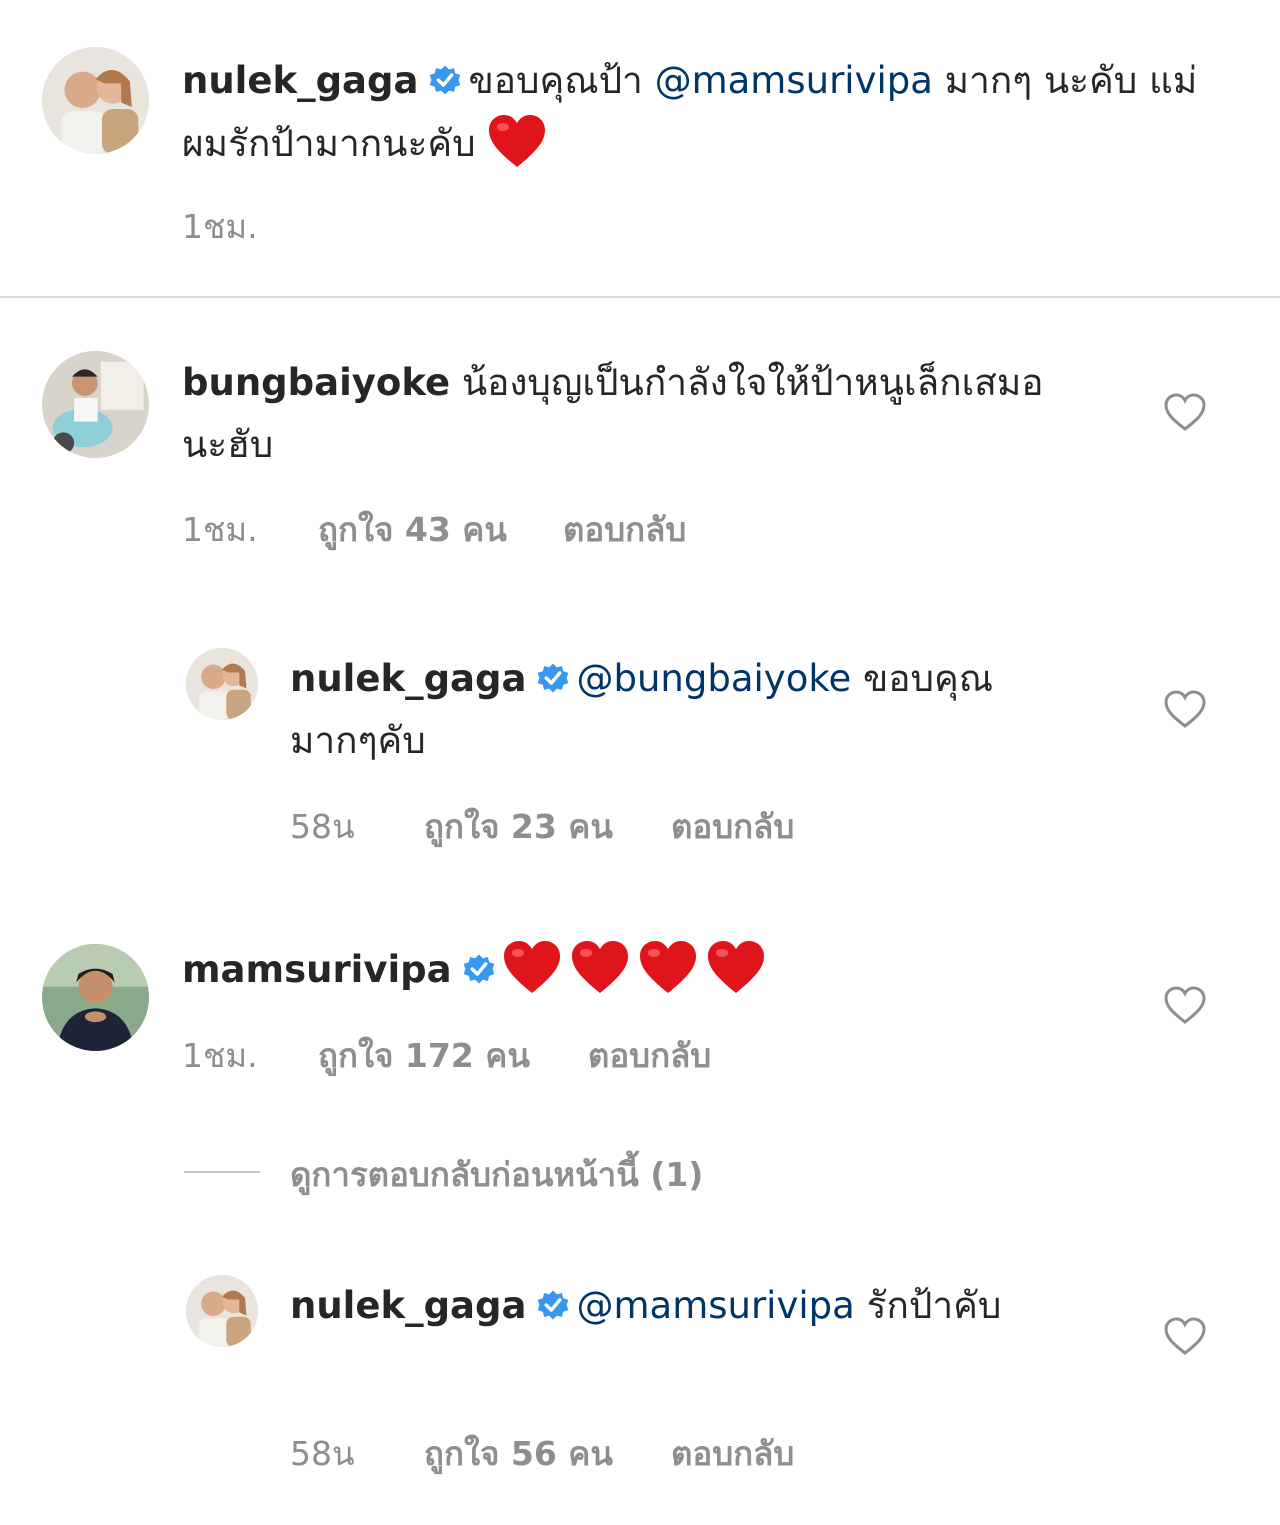 This screenshot has width=1280, height=1525. Describe the element at coordinates (794, 80) in the screenshot. I see `caption-mention: @mamsurivipa` at that location.